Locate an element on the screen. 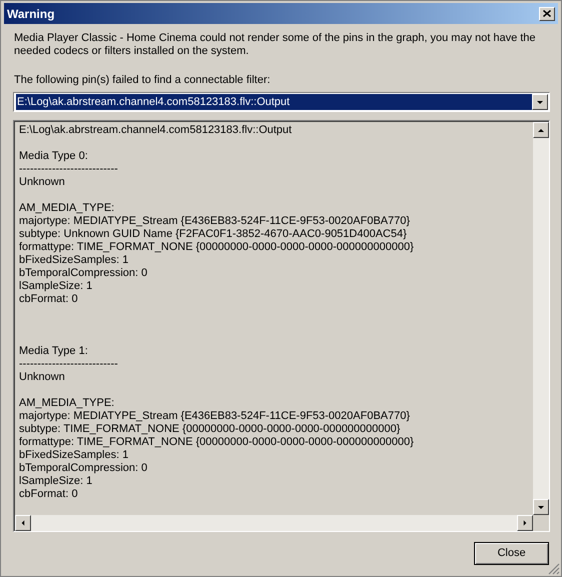  pin-dropdown: E:\Log\ak.abrstream.channel4.com58123183.flv::Output is located at coordinates (281, 102).